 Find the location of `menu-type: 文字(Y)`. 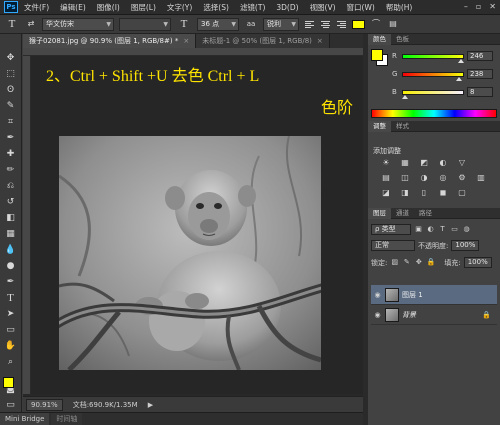

menu-type: 文字(Y) is located at coordinates (179, 7).